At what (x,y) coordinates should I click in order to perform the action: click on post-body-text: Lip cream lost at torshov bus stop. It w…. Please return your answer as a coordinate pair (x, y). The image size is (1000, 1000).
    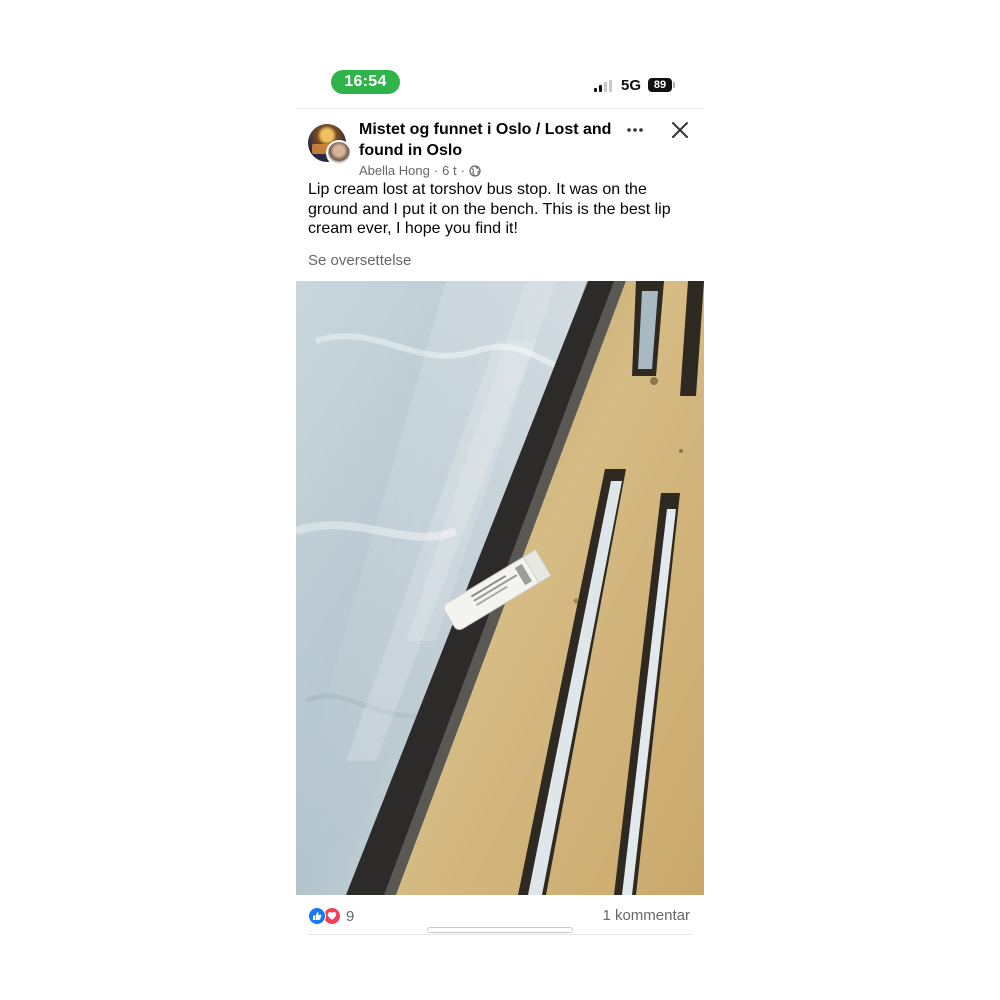
    Looking at the image, I should click on (489, 209).